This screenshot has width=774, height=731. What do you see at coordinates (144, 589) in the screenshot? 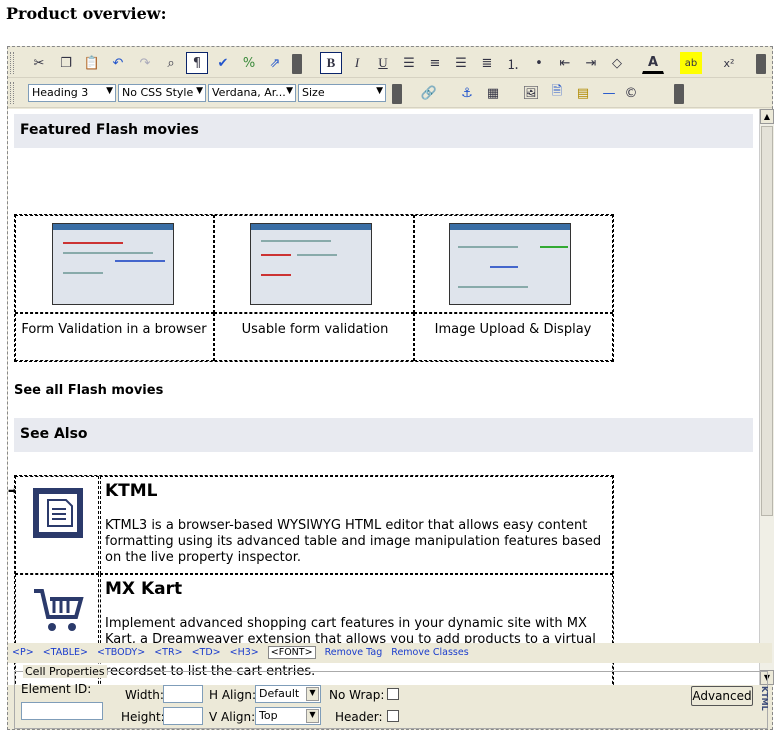
I see `product-title: MX Kart` at bounding box center [144, 589].